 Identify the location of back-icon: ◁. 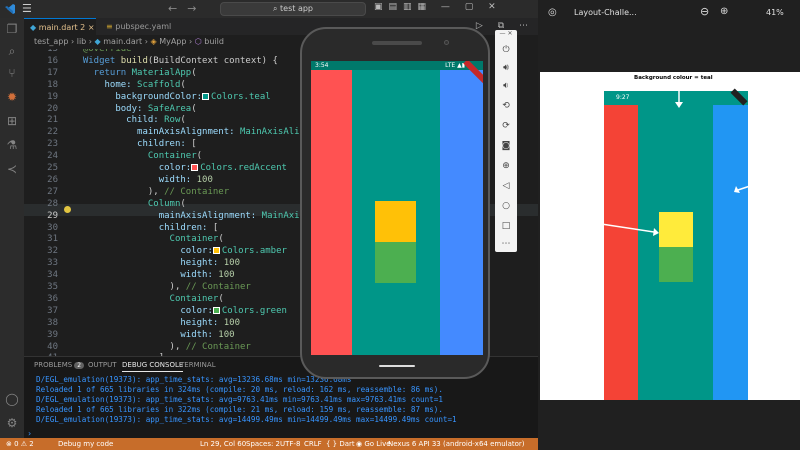
(506, 186).